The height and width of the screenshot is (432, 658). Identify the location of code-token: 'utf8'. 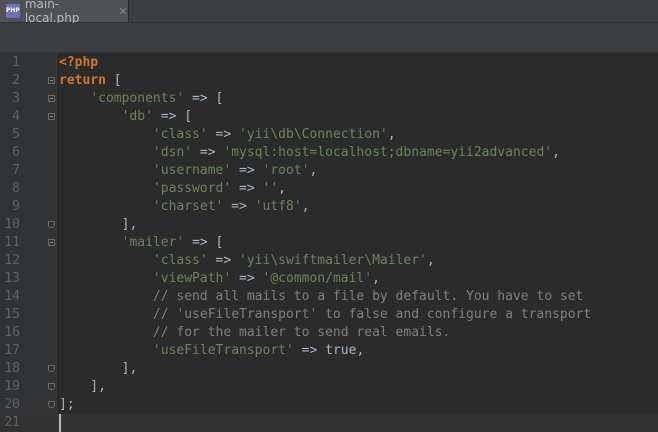
(278, 206).